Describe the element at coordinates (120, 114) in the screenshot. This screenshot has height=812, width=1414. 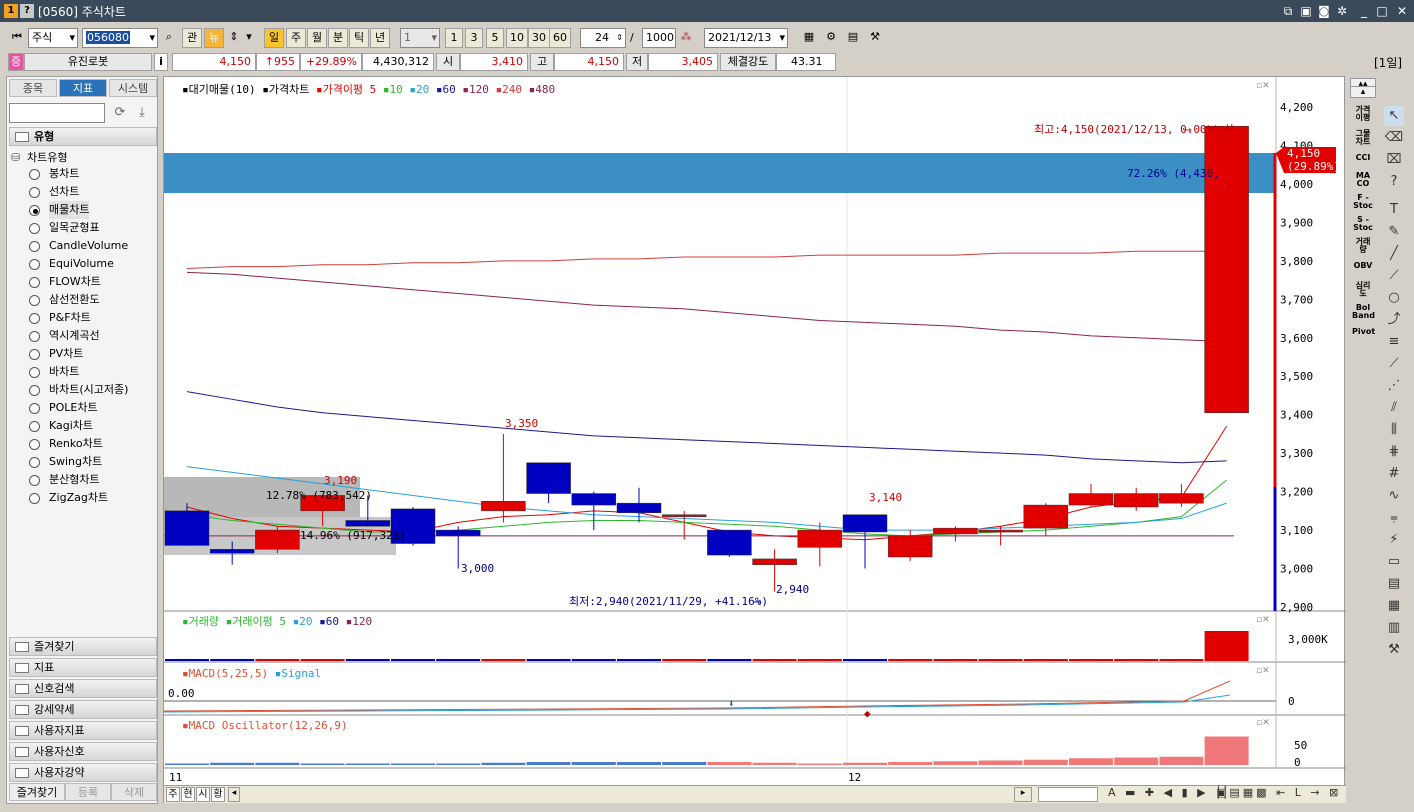
I see `refresh-icon: ⟳` at that location.